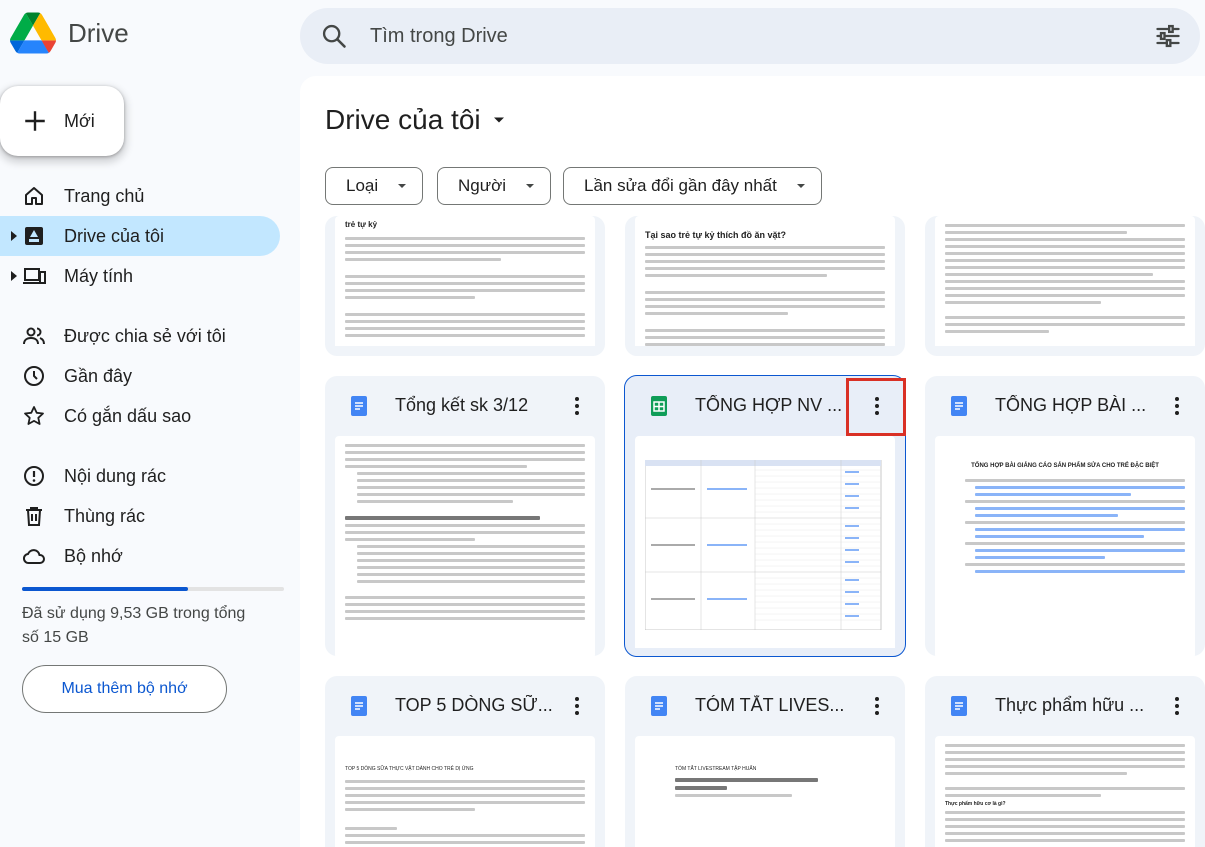  I want to click on my-drive-icon, so click(34, 236).